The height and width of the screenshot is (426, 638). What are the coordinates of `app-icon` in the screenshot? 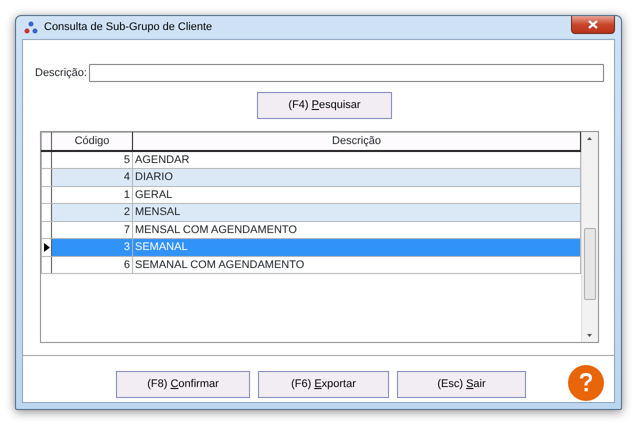 It's located at (31, 27).